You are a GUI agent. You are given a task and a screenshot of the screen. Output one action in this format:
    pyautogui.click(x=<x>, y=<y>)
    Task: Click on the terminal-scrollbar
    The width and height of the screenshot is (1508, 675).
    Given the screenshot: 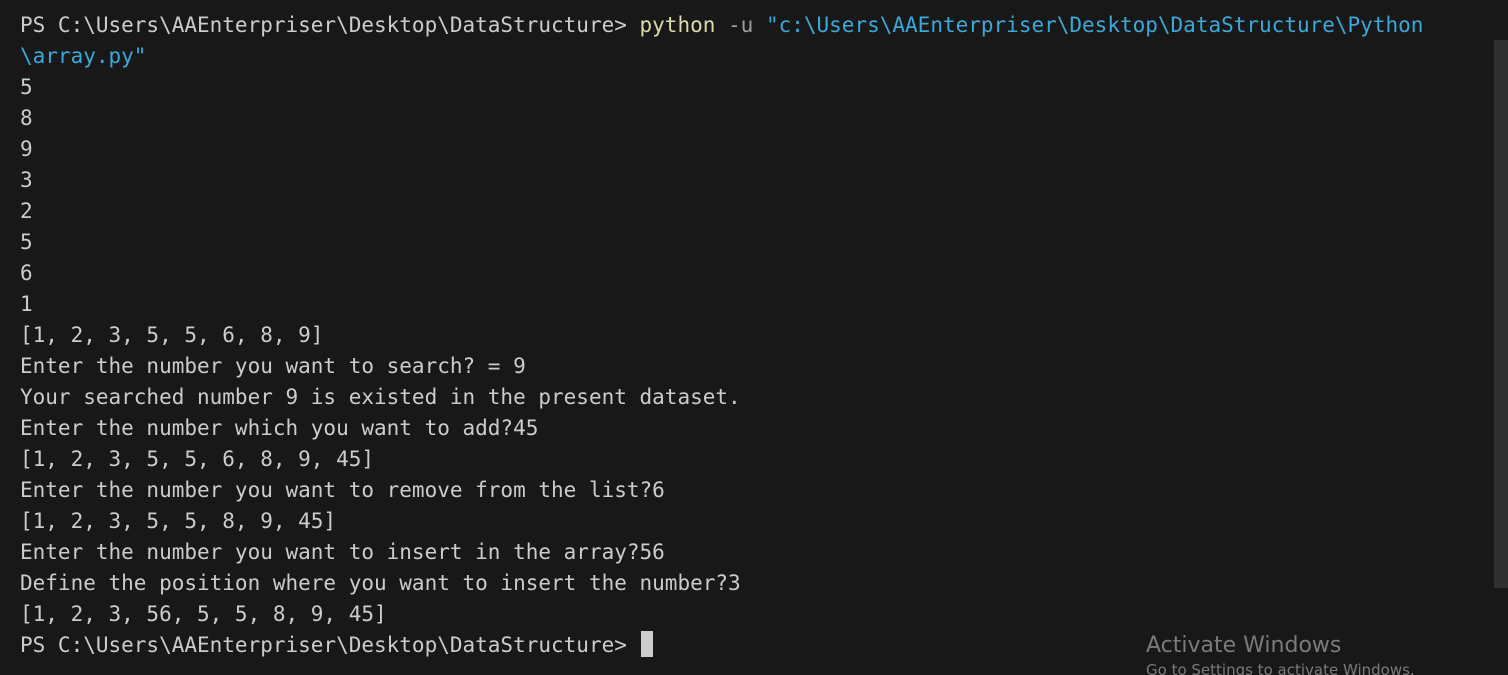 What is the action you would take?
    pyautogui.click(x=1501, y=314)
    